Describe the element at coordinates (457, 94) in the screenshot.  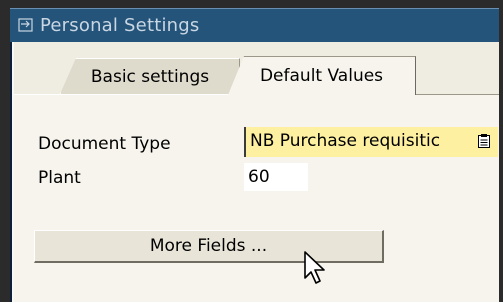
I see `tab-strip-line-right` at that location.